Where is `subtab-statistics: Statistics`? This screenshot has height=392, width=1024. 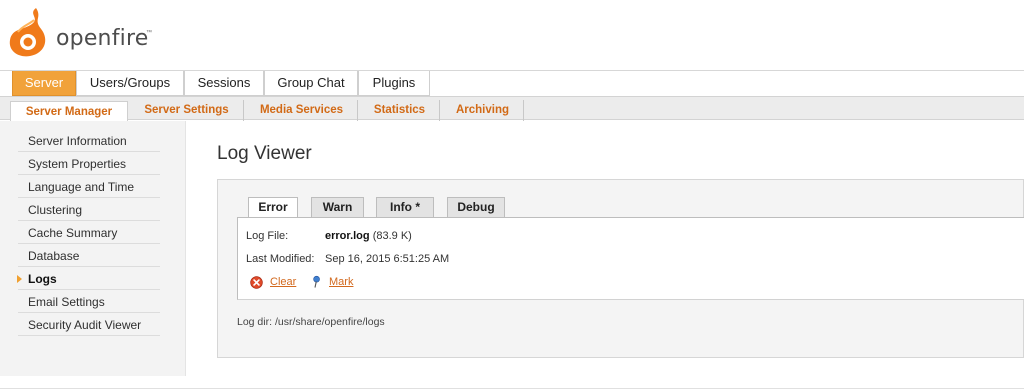 subtab-statistics: Statistics is located at coordinates (400, 110).